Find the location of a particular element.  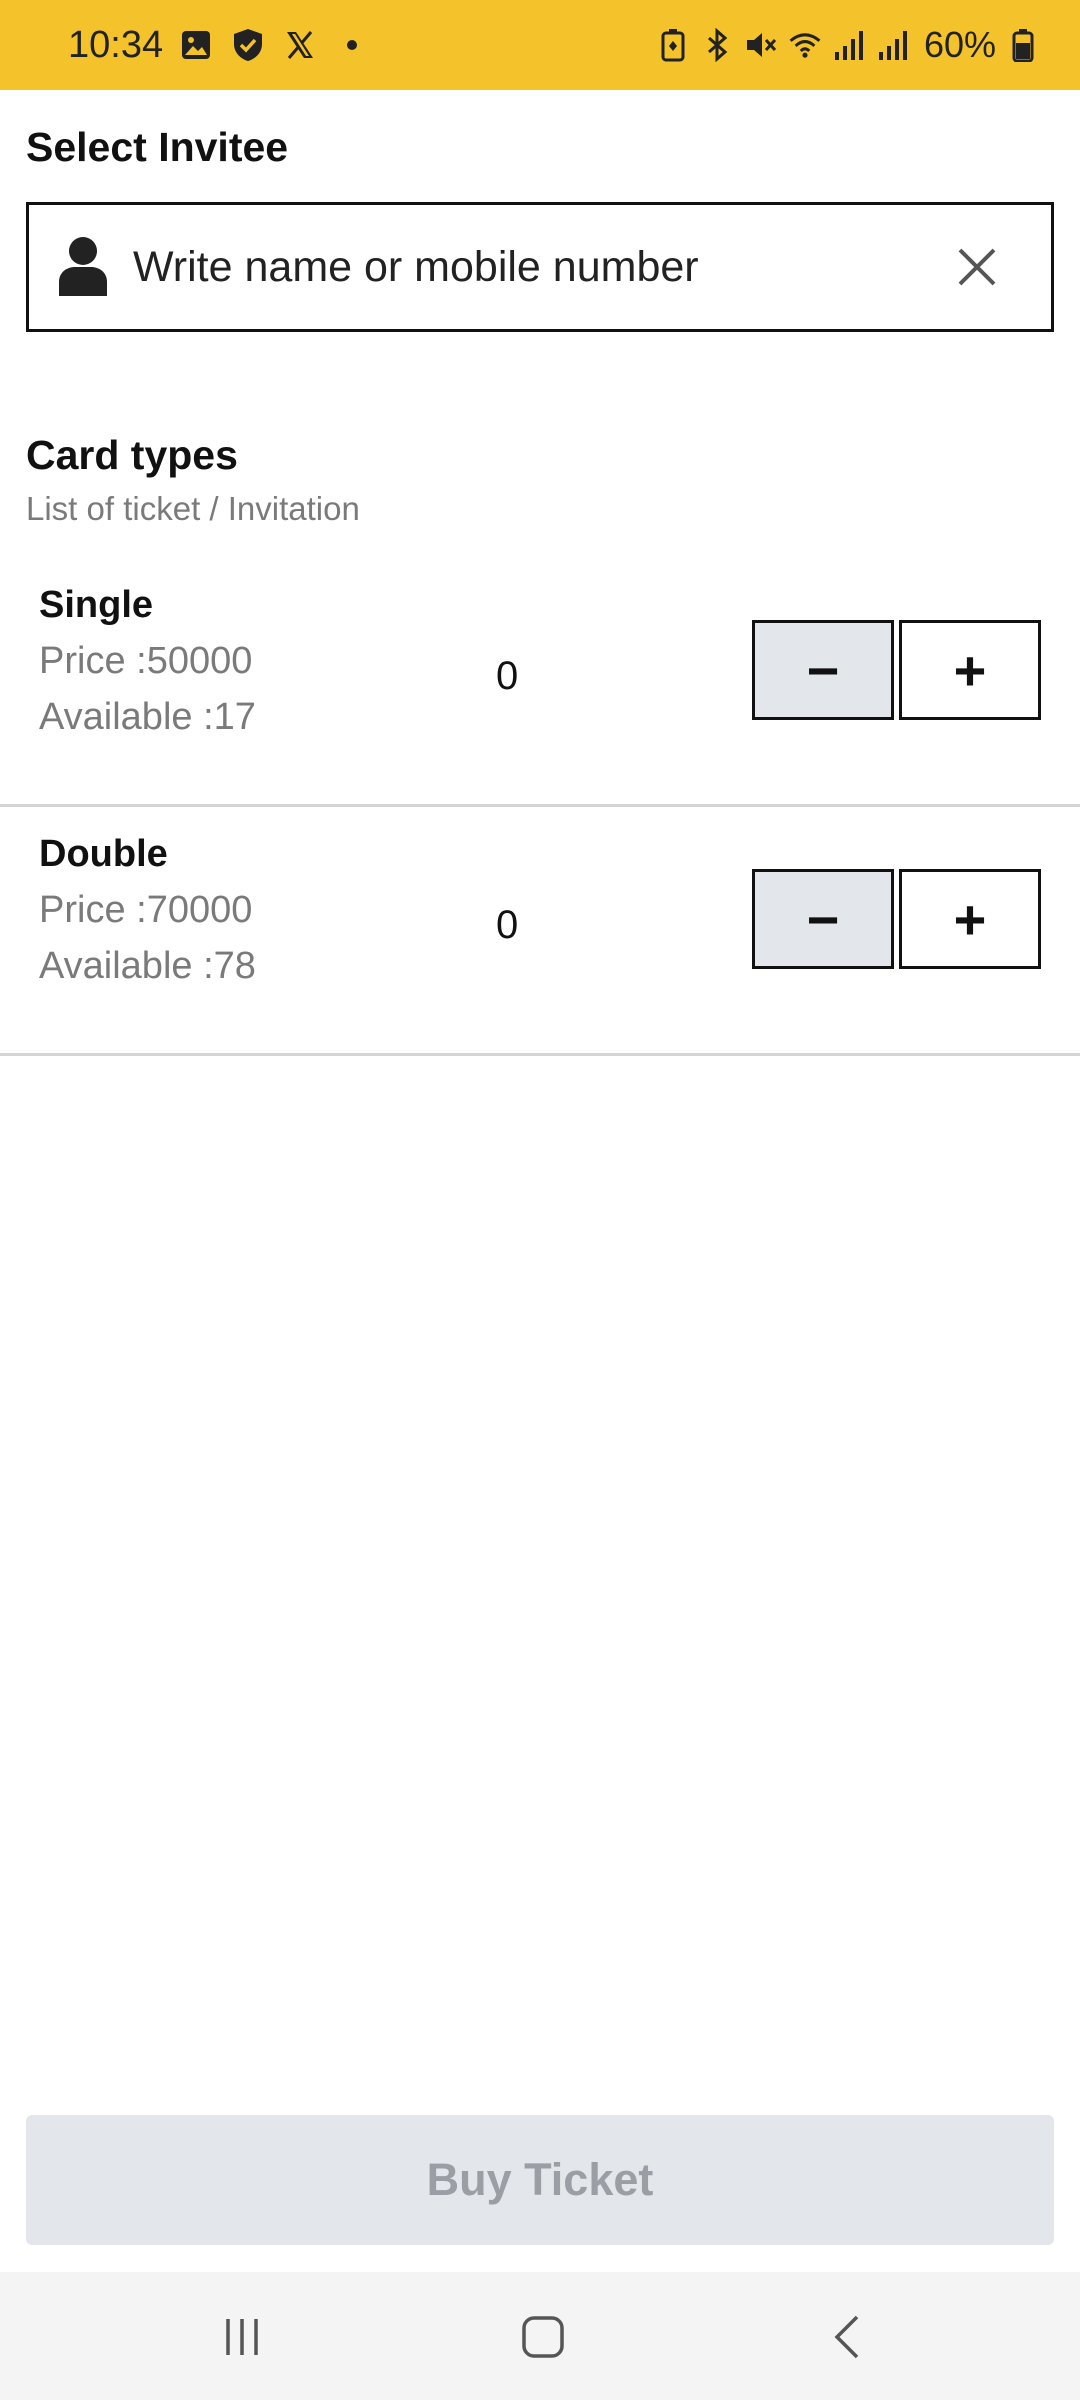

status-time: 10:34 is located at coordinates (116, 44).